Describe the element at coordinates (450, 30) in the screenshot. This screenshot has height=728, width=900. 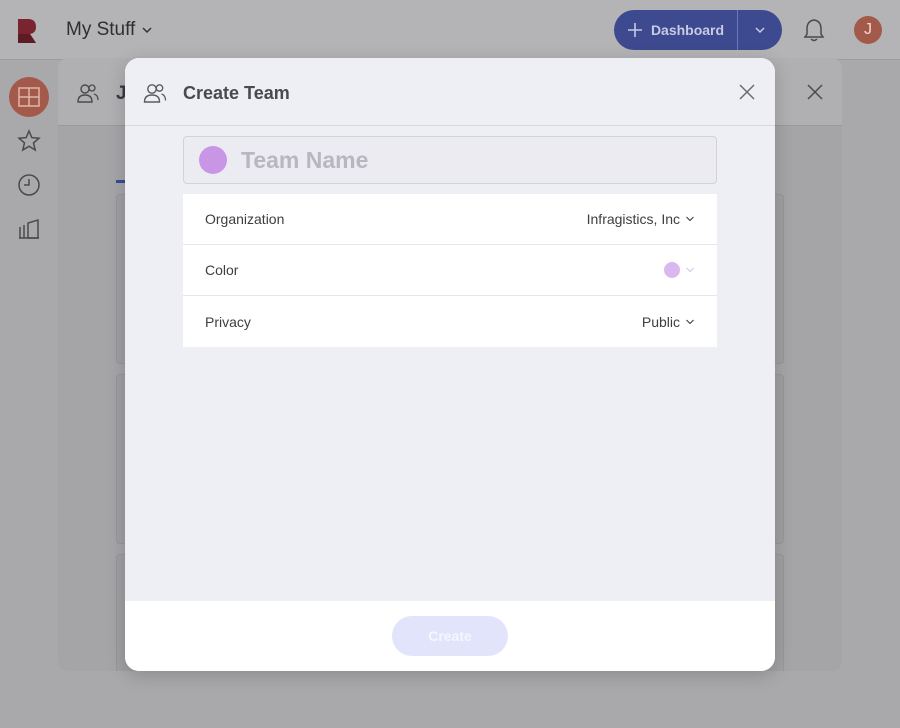
I see `top-bar: My Stuff Dashboard J` at that location.